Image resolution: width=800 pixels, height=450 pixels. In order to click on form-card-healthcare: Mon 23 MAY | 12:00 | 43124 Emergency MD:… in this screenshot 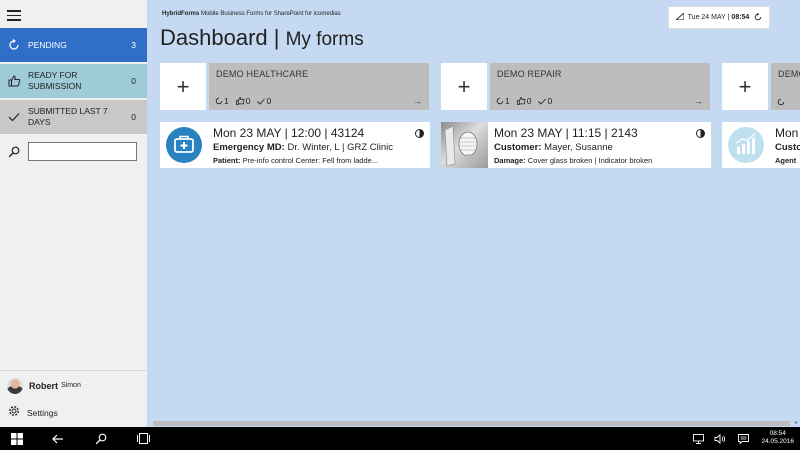, I will do `click(295, 145)`.